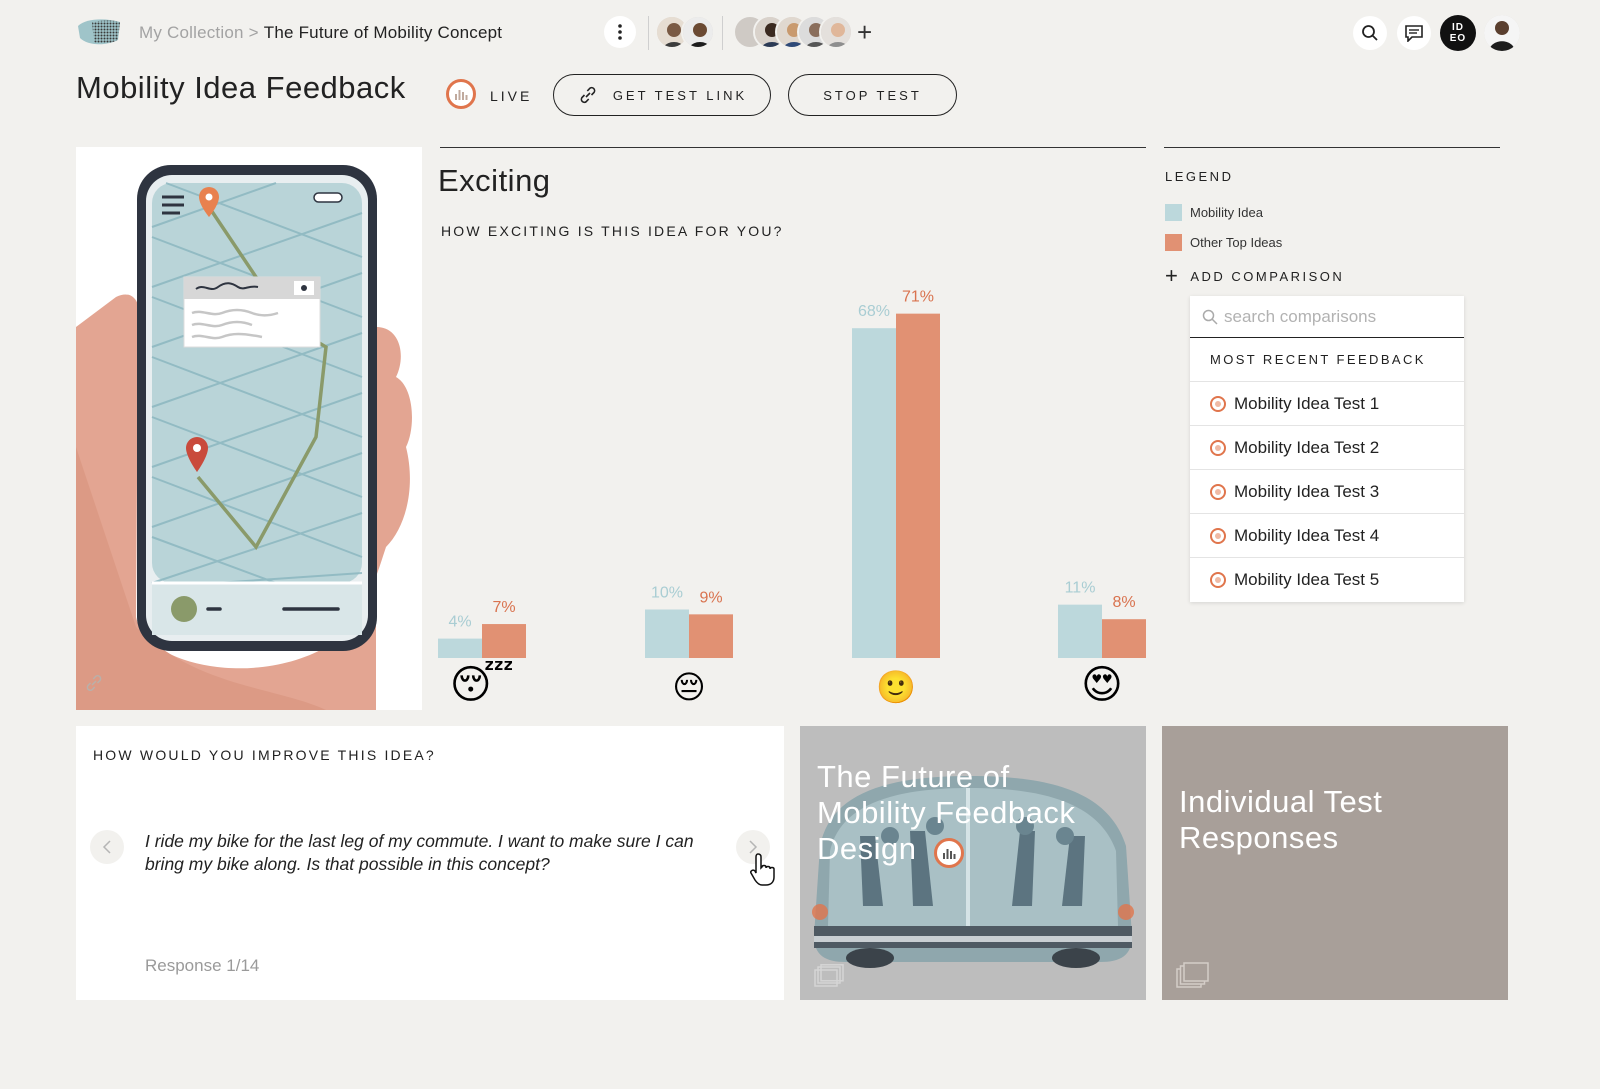 This screenshot has width=1600, height=1089. What do you see at coordinates (710, 597) in the screenshot?
I see `bar-value-label: 9%` at bounding box center [710, 597].